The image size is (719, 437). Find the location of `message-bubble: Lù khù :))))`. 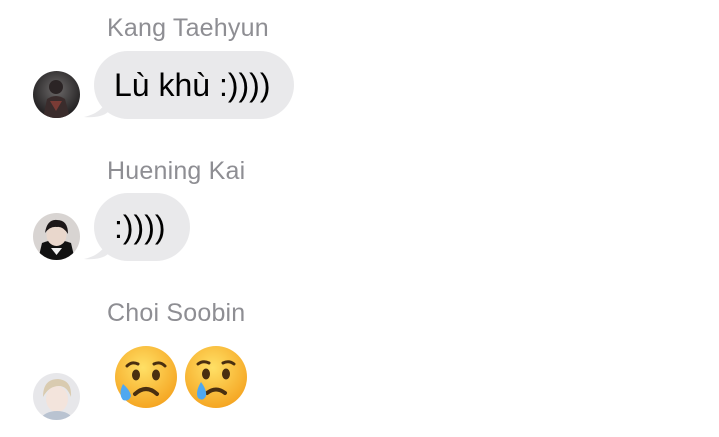

message-bubble: Lù khù :)))) is located at coordinates (194, 85).